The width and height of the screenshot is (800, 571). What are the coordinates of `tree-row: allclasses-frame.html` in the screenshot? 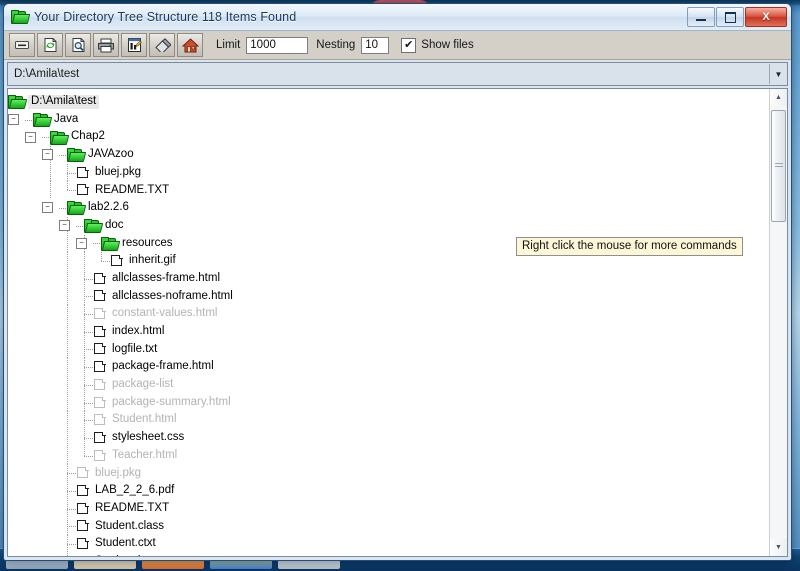 It's located at (388, 278).